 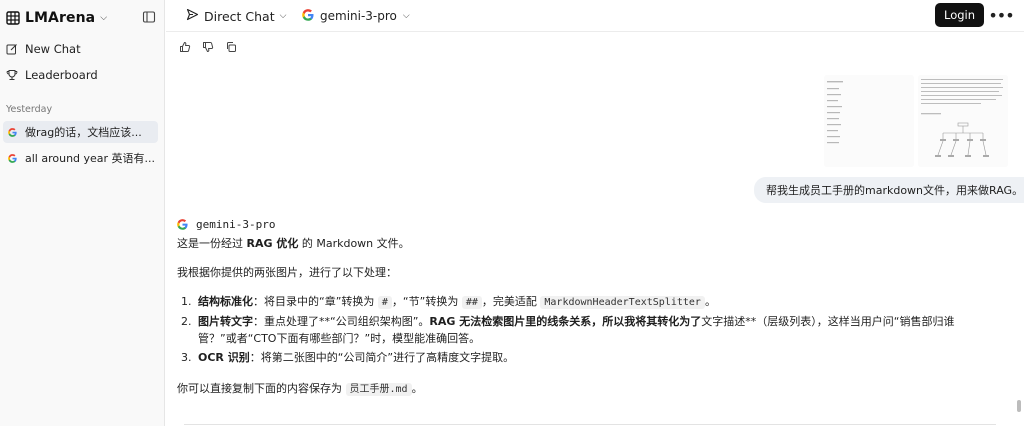 I want to click on history-section-label: Yesterday, so click(x=29, y=109).